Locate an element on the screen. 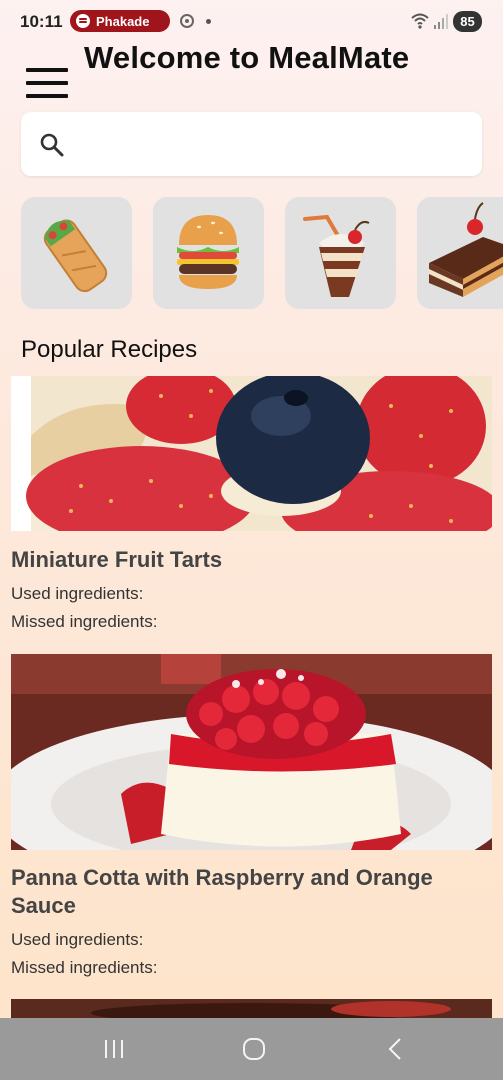 The height and width of the screenshot is (1080, 503). category-burger is located at coordinates (208, 253).